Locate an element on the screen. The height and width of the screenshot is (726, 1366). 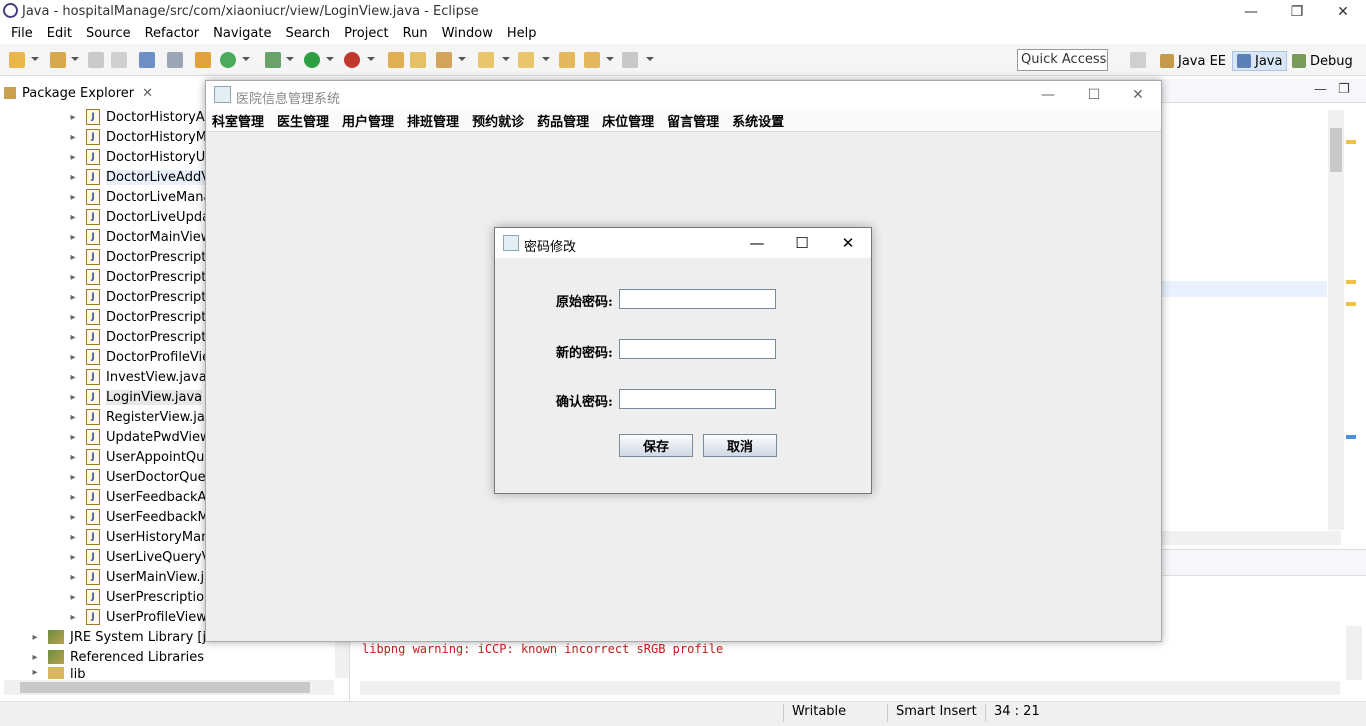
debug-icon is located at coordinates (273, 60).